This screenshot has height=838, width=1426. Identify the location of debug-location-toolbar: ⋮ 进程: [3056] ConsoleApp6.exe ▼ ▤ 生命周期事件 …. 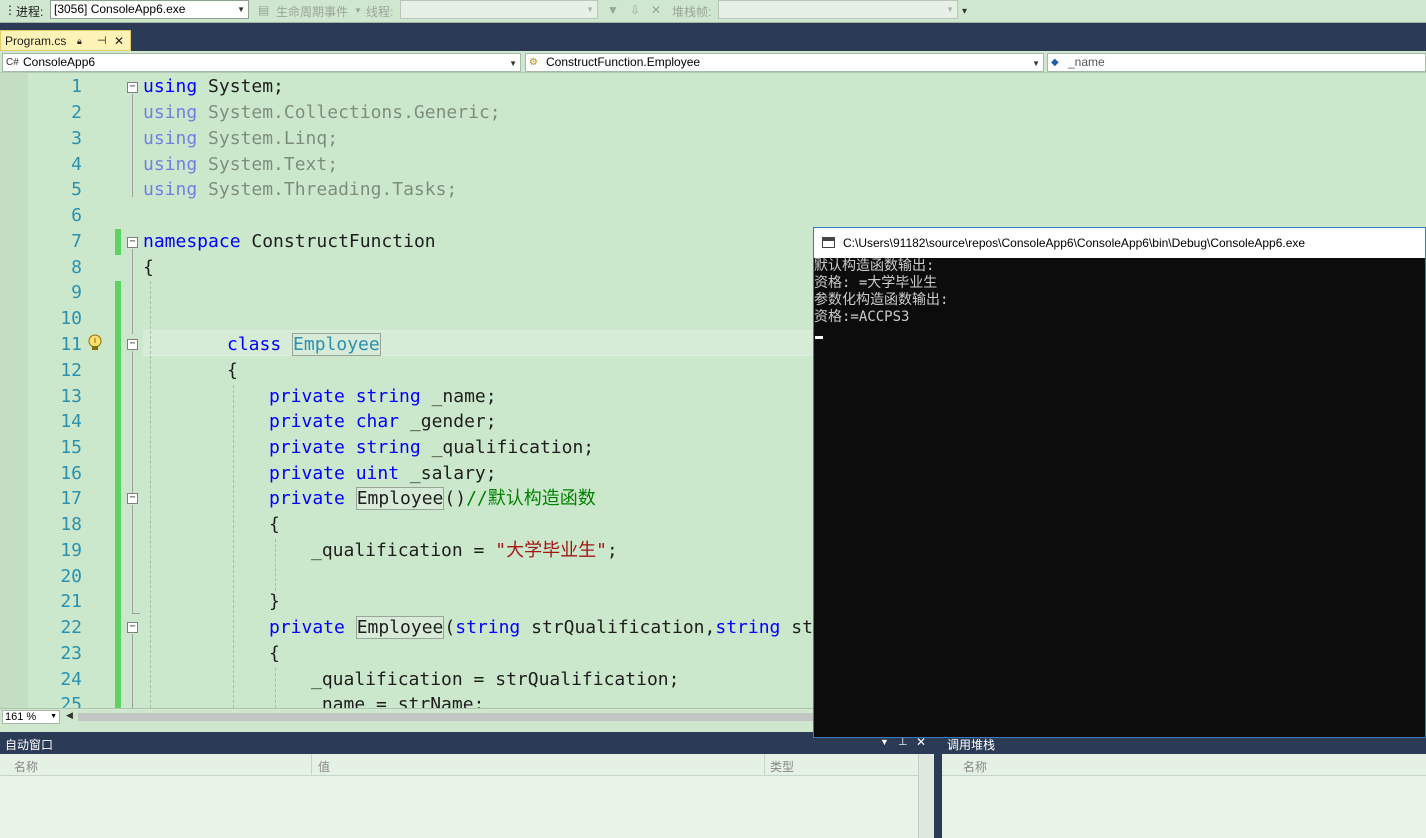
(713, 11).